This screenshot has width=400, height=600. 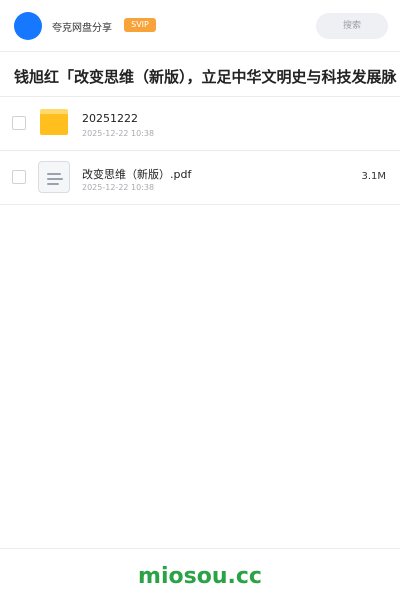 What do you see at coordinates (110, 118) in the screenshot?
I see `file-name: 20251222` at bounding box center [110, 118].